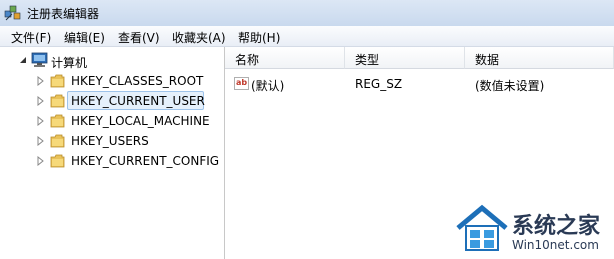  Describe the element at coordinates (379, 84) in the screenshot. I see `value-type: REG_SZ` at that location.